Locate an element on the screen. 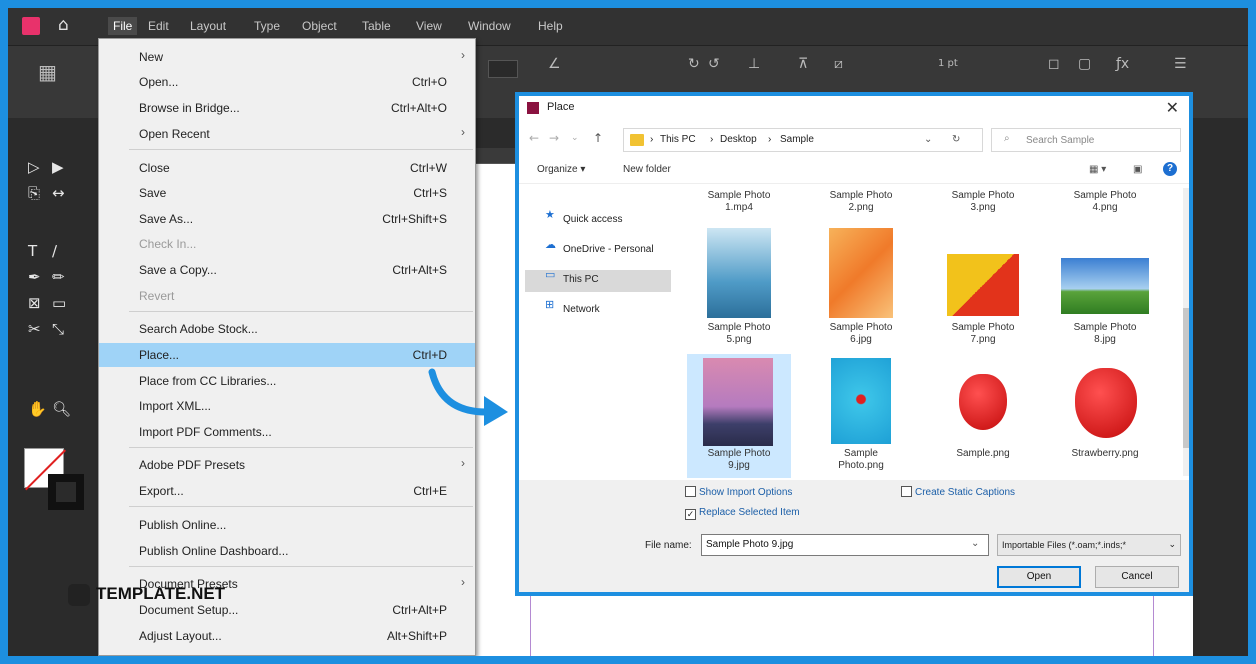  stroke-swatch is located at coordinates (66, 492).